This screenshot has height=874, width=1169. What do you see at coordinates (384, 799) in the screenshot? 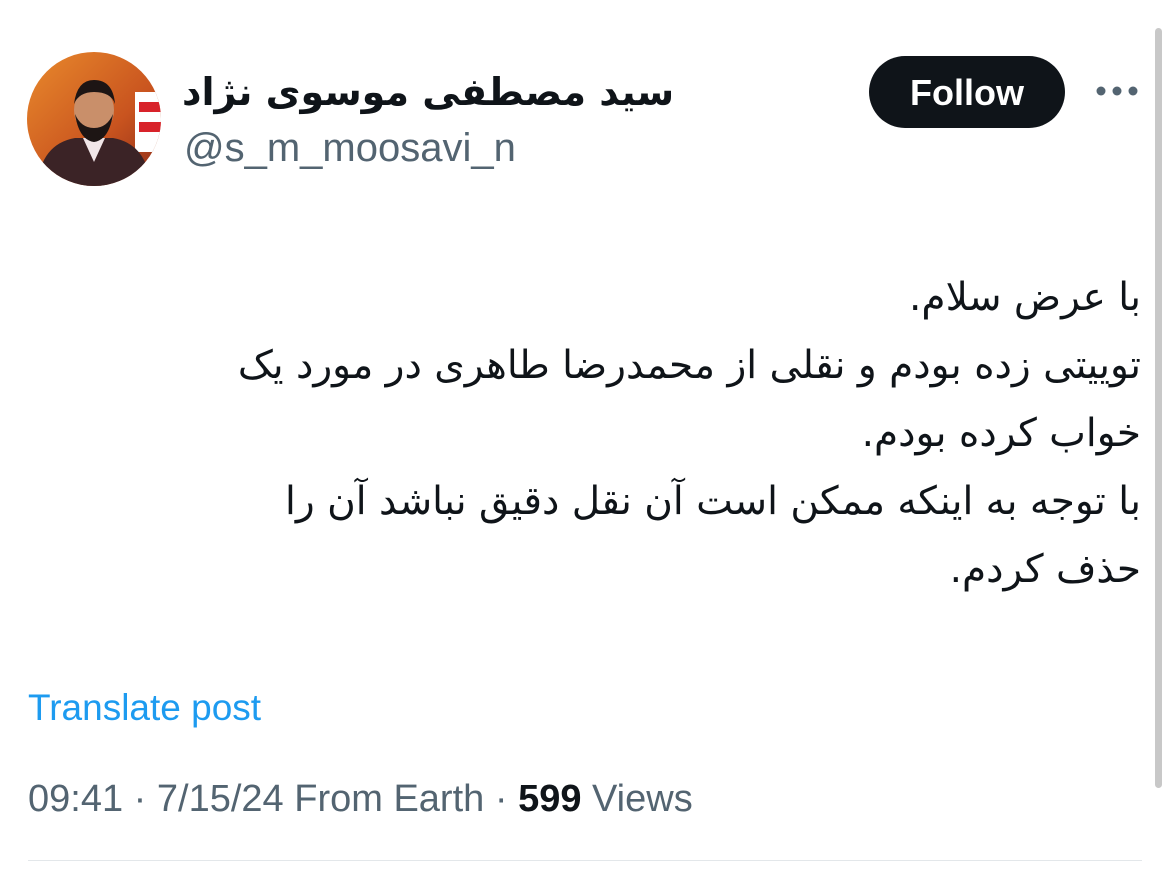
I see `tweet-source: From Earth` at bounding box center [384, 799].